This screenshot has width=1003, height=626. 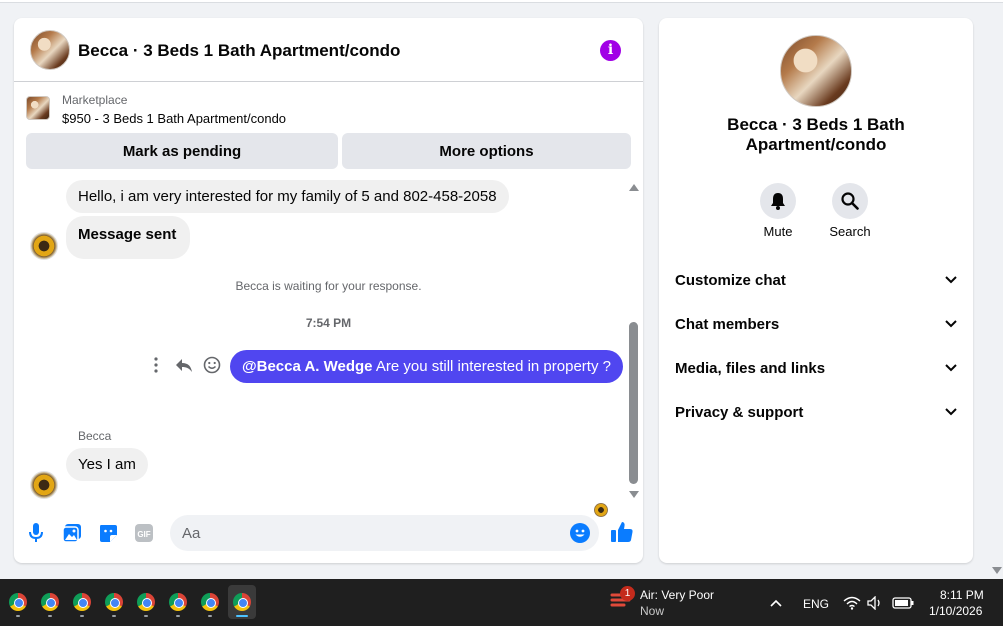 What do you see at coordinates (816, 604) in the screenshot?
I see `input-language: ENG` at bounding box center [816, 604].